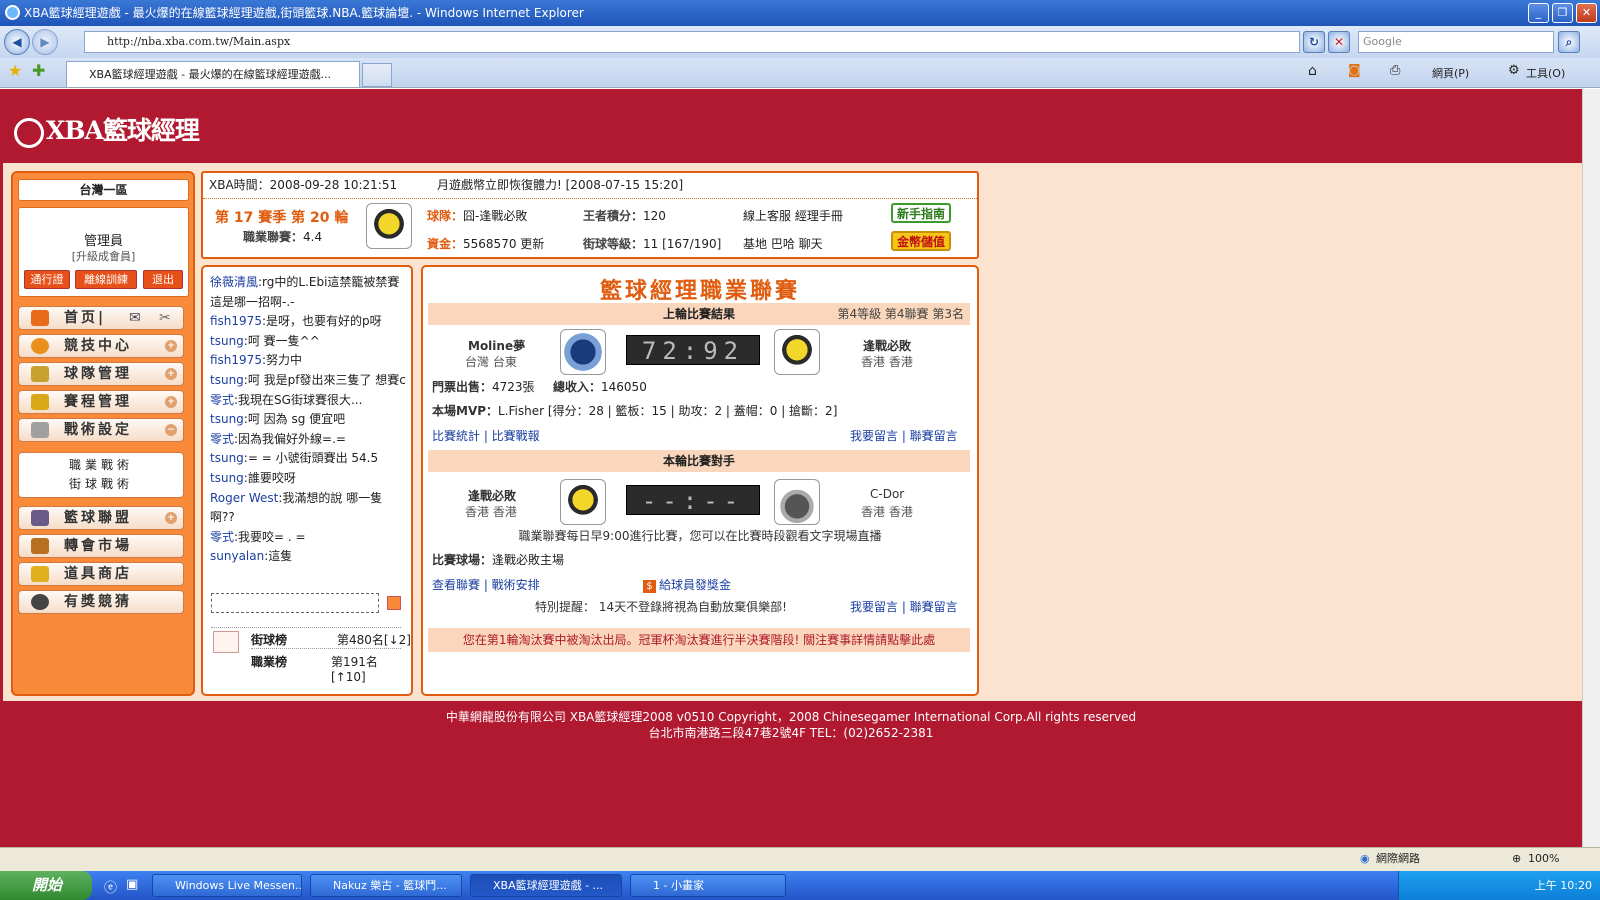 Image resolution: width=1600 pixels, height=900 pixels. I want to click on message-links-2: 我要留言 | 聯賽留言, so click(904, 606).